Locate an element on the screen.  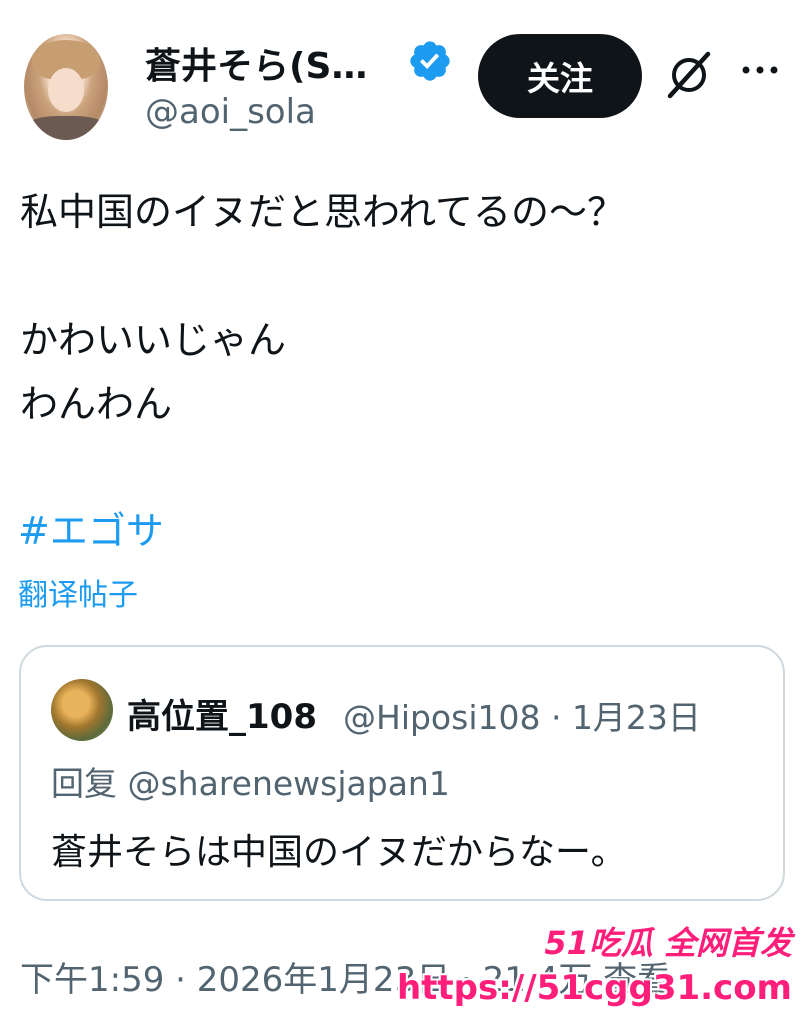
hashtag-link: #エゴサ is located at coordinates (91, 527).